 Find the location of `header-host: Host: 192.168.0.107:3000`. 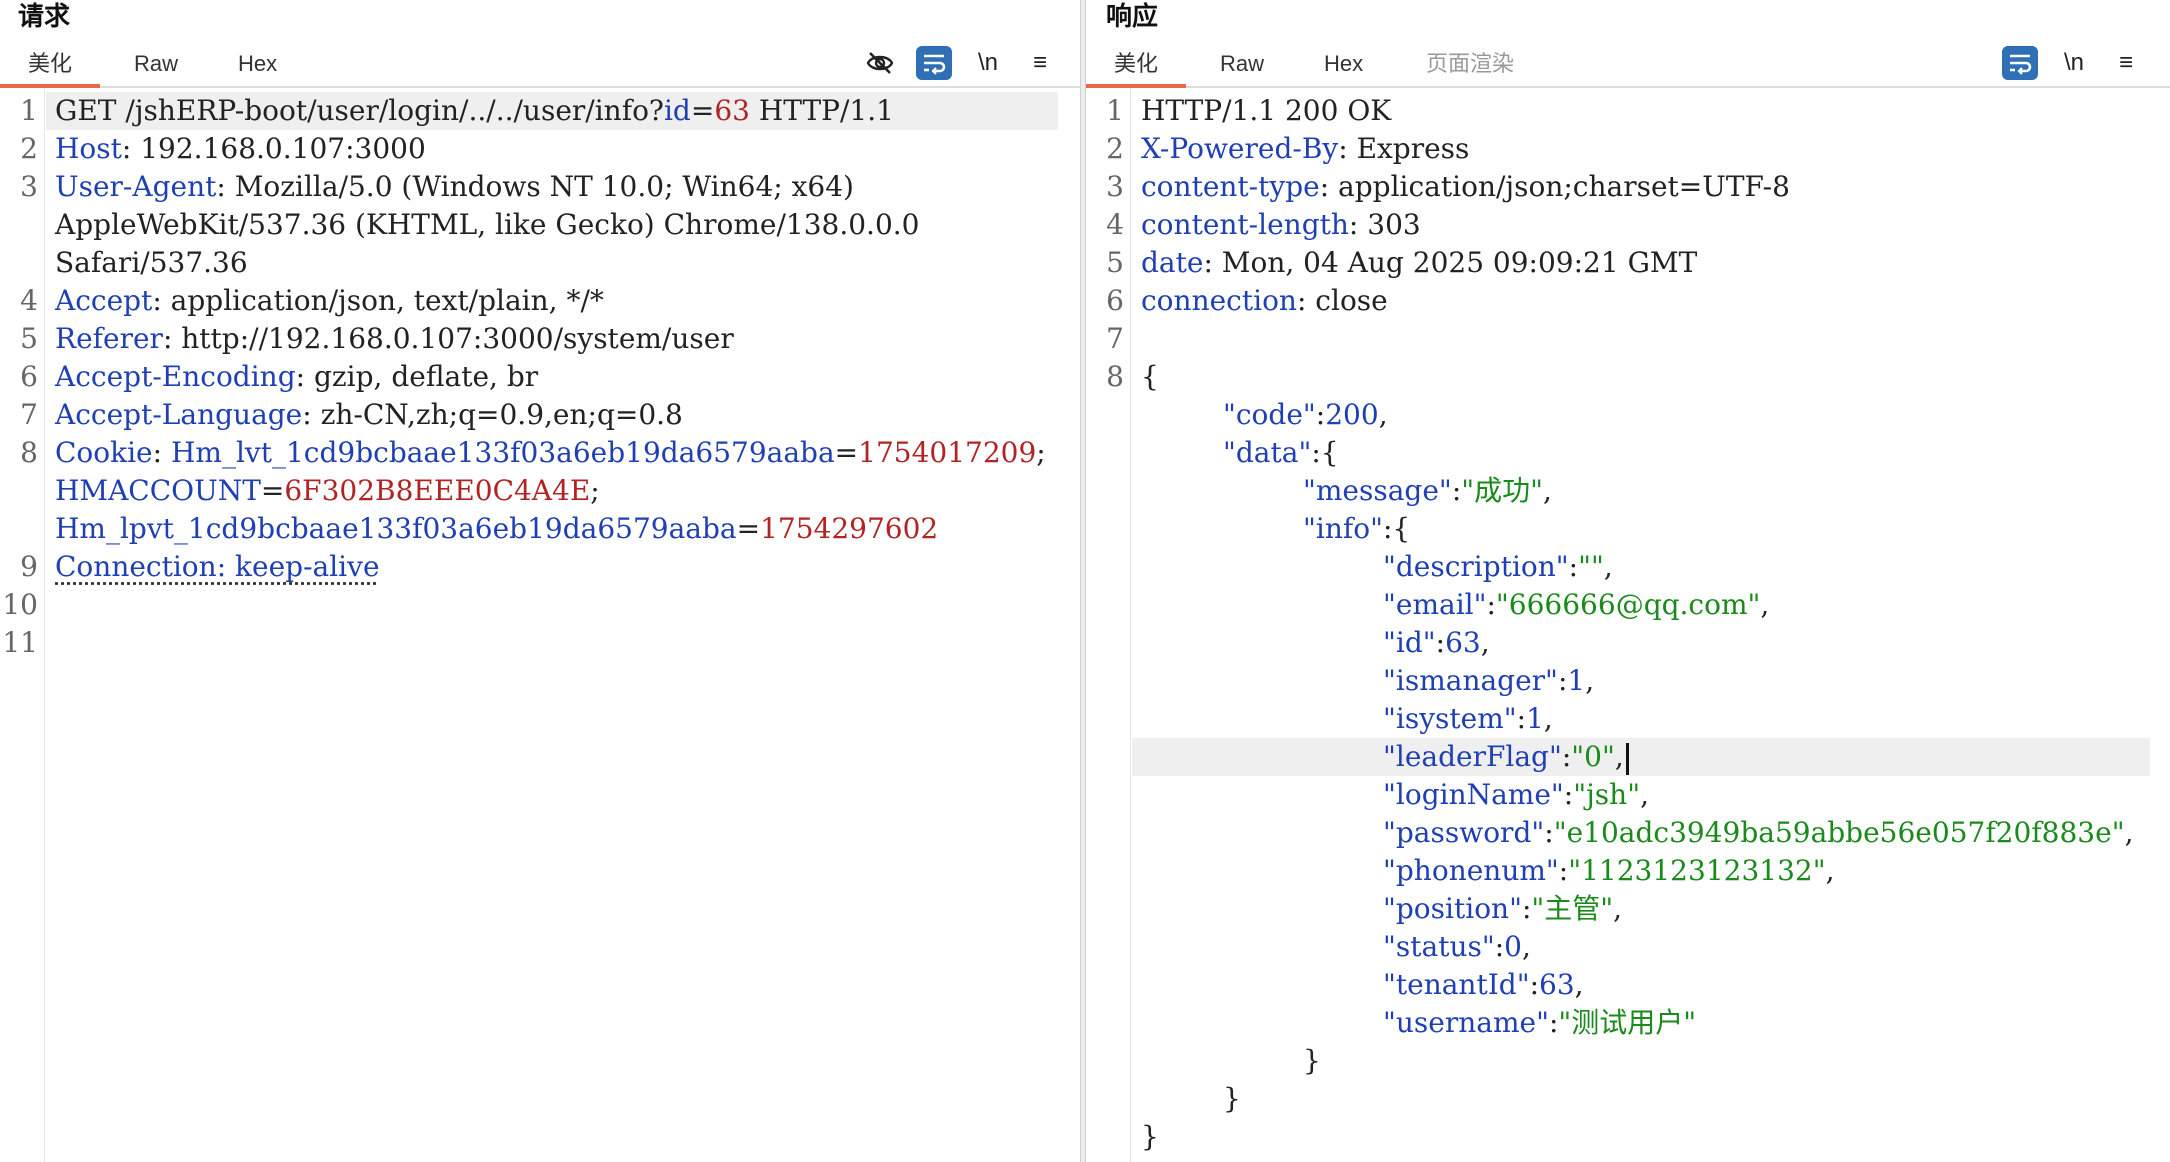

header-host: Host: 192.168.0.107:3000 is located at coordinates (240, 148).